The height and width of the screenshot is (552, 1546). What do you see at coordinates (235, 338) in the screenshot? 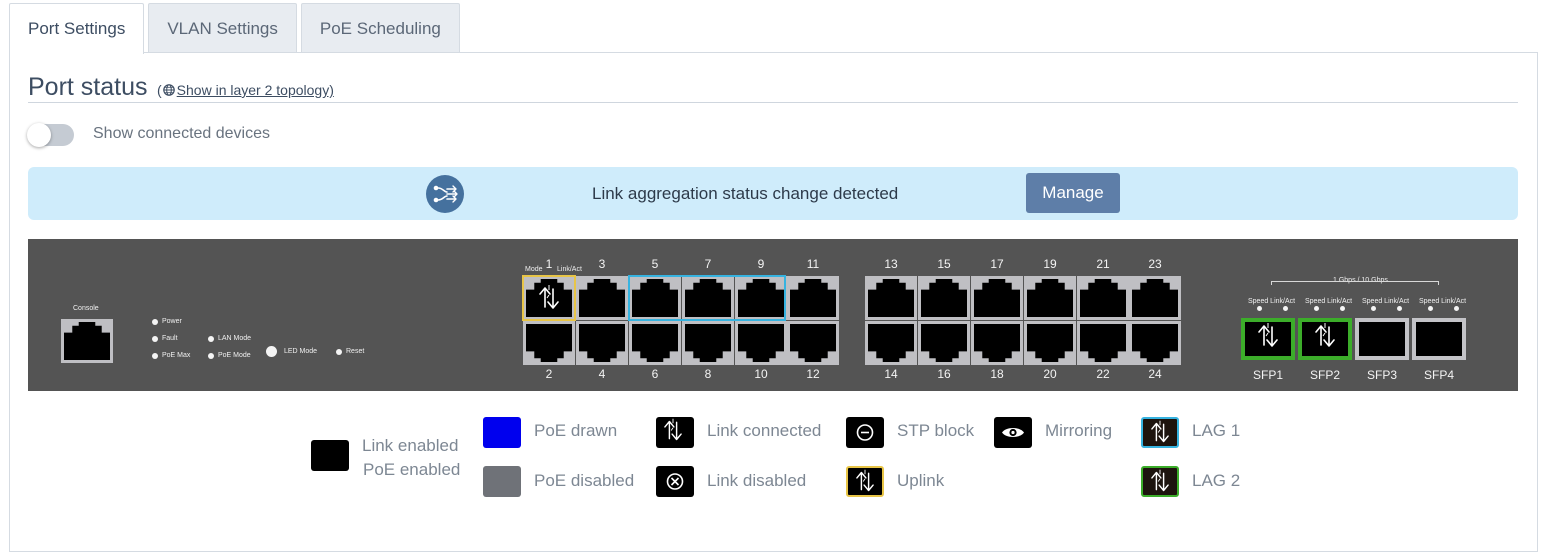
I see `lan-mode-led-label: LAN Mode` at bounding box center [235, 338].